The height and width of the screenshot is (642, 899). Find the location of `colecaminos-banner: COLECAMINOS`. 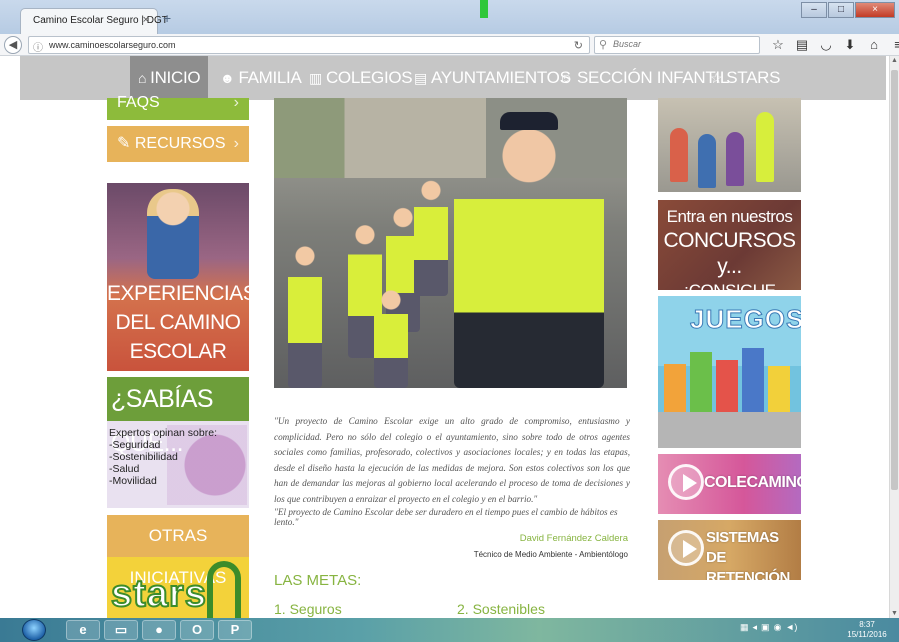

colecaminos-banner: COLECAMINOS is located at coordinates (729, 484).